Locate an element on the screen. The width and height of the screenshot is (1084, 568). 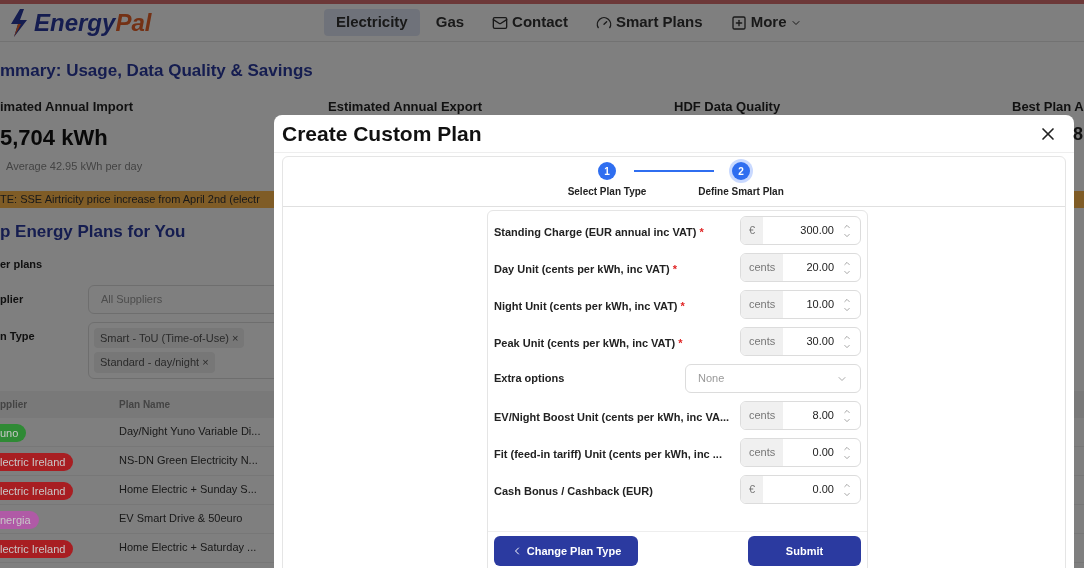
stat-label: HDF Data Quality is located at coordinates (727, 106).